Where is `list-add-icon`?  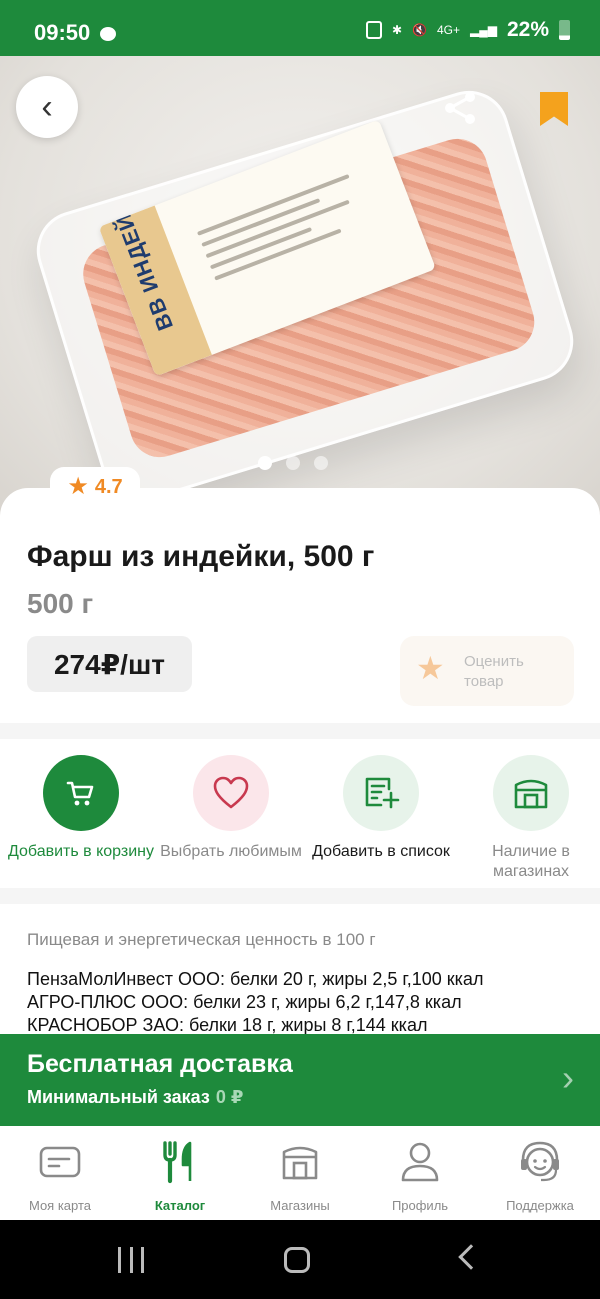
list-add-icon is located at coordinates (382, 793).